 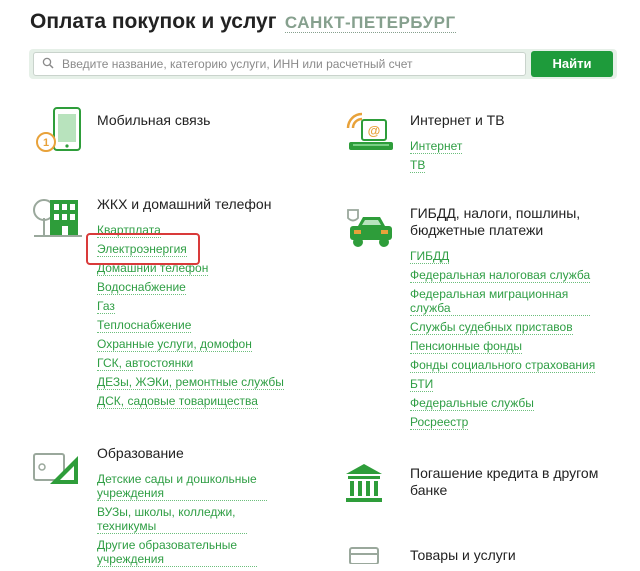 I want to click on link-pension: Пенсионные фонды, so click(x=466, y=346).